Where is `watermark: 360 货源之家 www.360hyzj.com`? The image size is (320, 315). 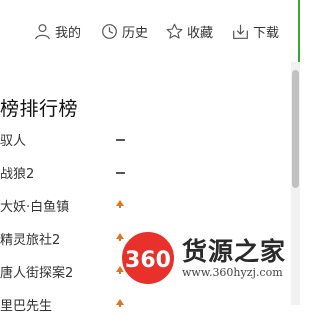 watermark: 360 货源之家 www.360hyzj.com is located at coordinates (208, 261).